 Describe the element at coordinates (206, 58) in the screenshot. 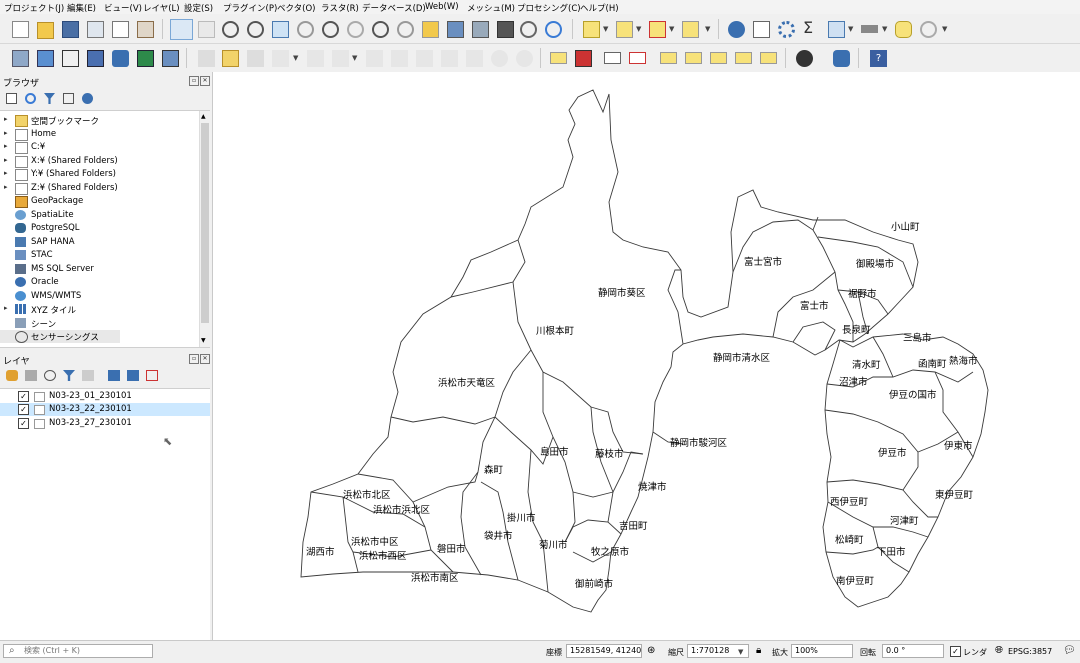

I see `current-edits-icon` at that location.